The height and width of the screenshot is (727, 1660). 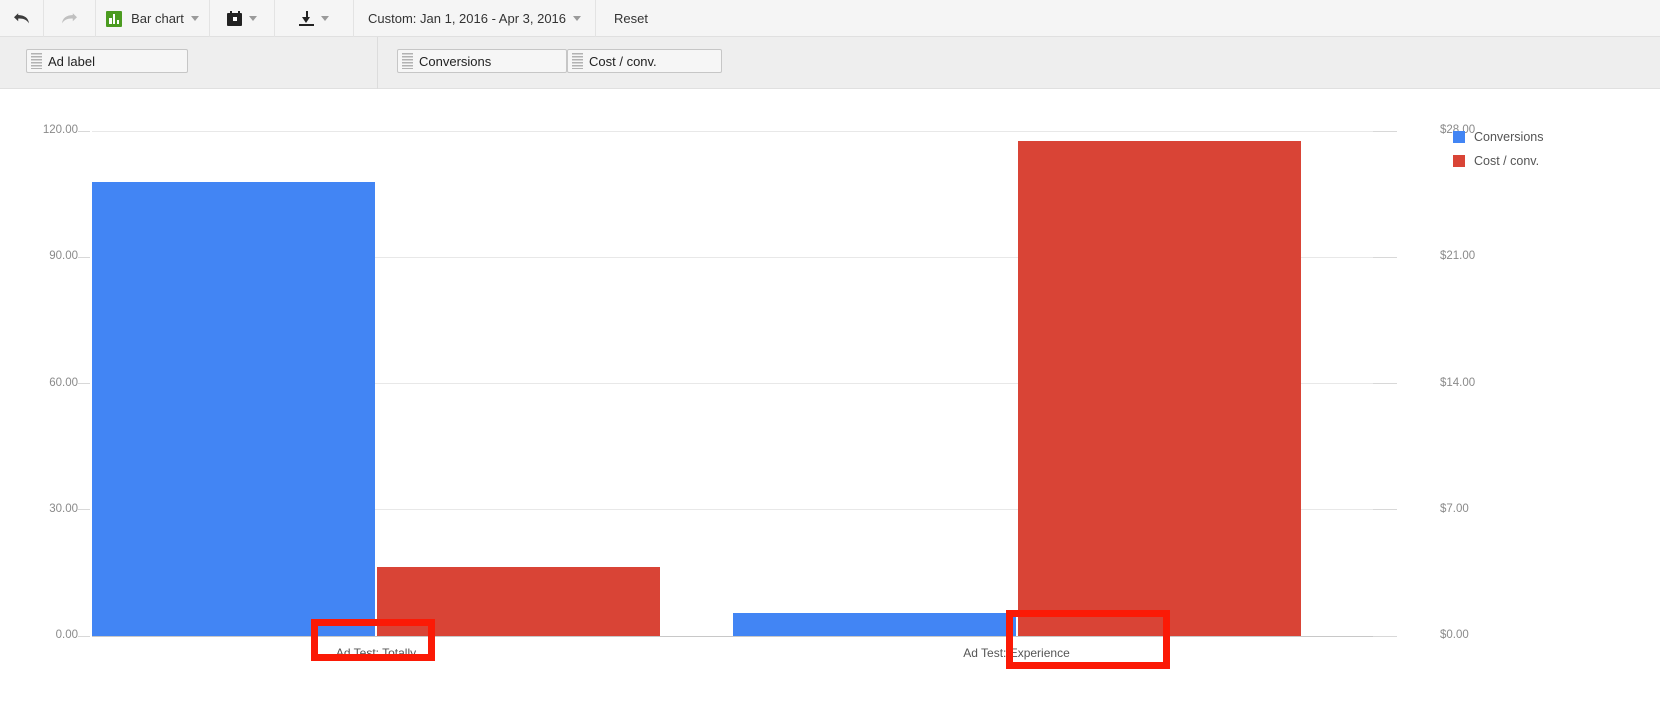 I want to click on left-axis-tick-label: 0.00, so click(x=66, y=635).